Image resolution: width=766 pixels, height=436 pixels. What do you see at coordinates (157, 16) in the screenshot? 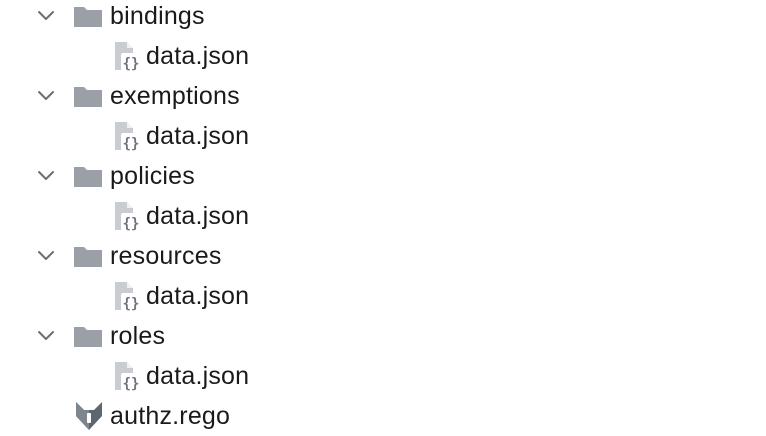
I see `tree-folder-label: bindings` at bounding box center [157, 16].